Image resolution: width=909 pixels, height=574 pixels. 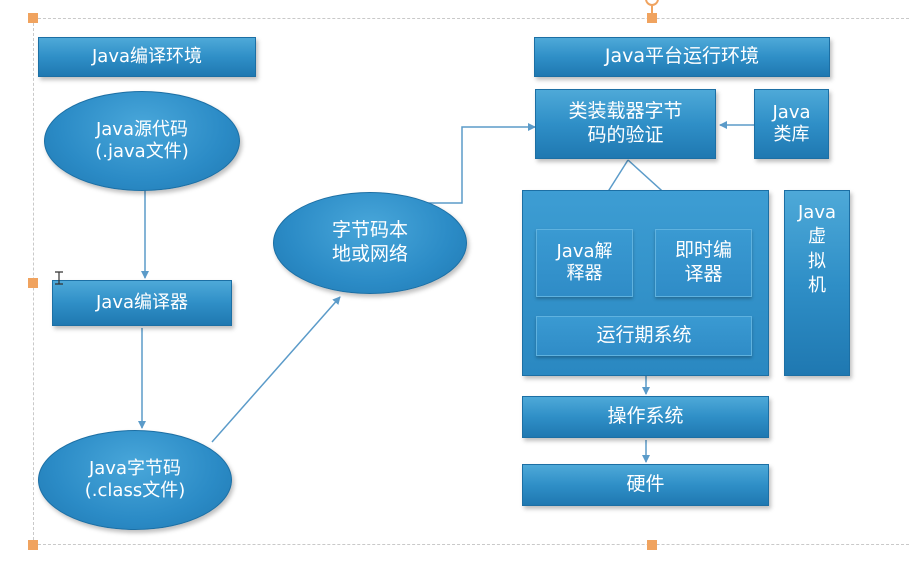 I want to click on source-code-label: Java源代码 (.java文件), so click(x=142, y=140).